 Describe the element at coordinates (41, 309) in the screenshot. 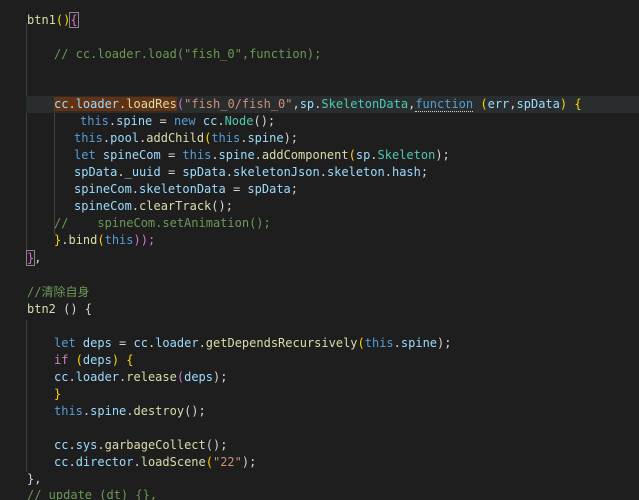

I see `function-name: btn2` at that location.